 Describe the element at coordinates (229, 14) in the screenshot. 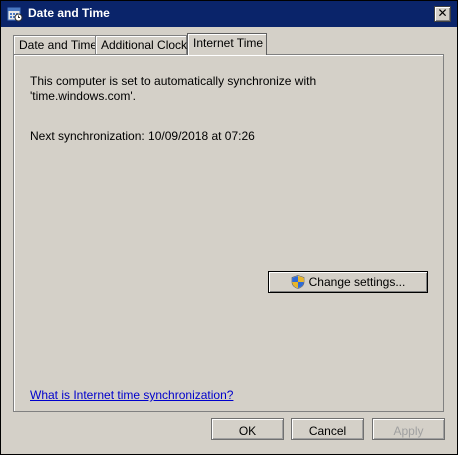

I see `title-bar: Date and Time ✕` at that location.